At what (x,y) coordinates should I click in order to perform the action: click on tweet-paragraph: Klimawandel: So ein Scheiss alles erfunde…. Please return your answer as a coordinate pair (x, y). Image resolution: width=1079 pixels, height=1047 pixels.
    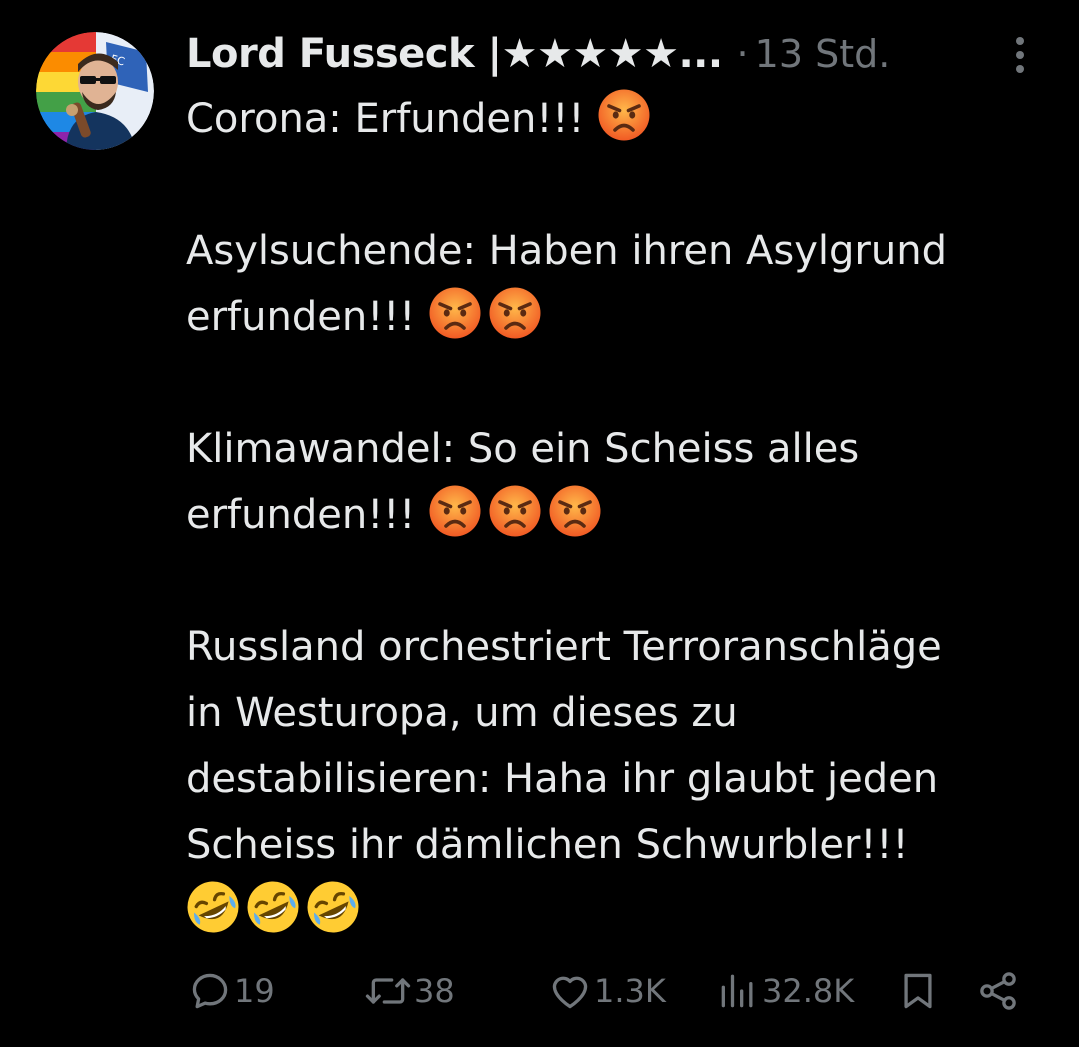
    Looking at the image, I should click on (626, 482).